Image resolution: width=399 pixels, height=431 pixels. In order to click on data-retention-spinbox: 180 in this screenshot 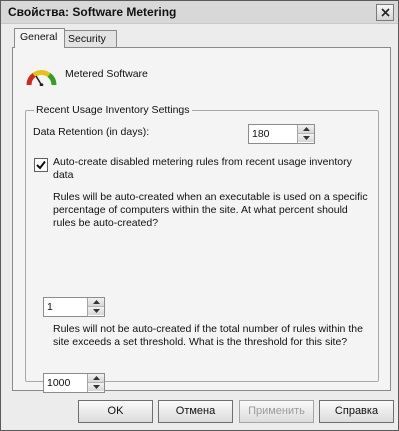, I will do `click(281, 134)`.